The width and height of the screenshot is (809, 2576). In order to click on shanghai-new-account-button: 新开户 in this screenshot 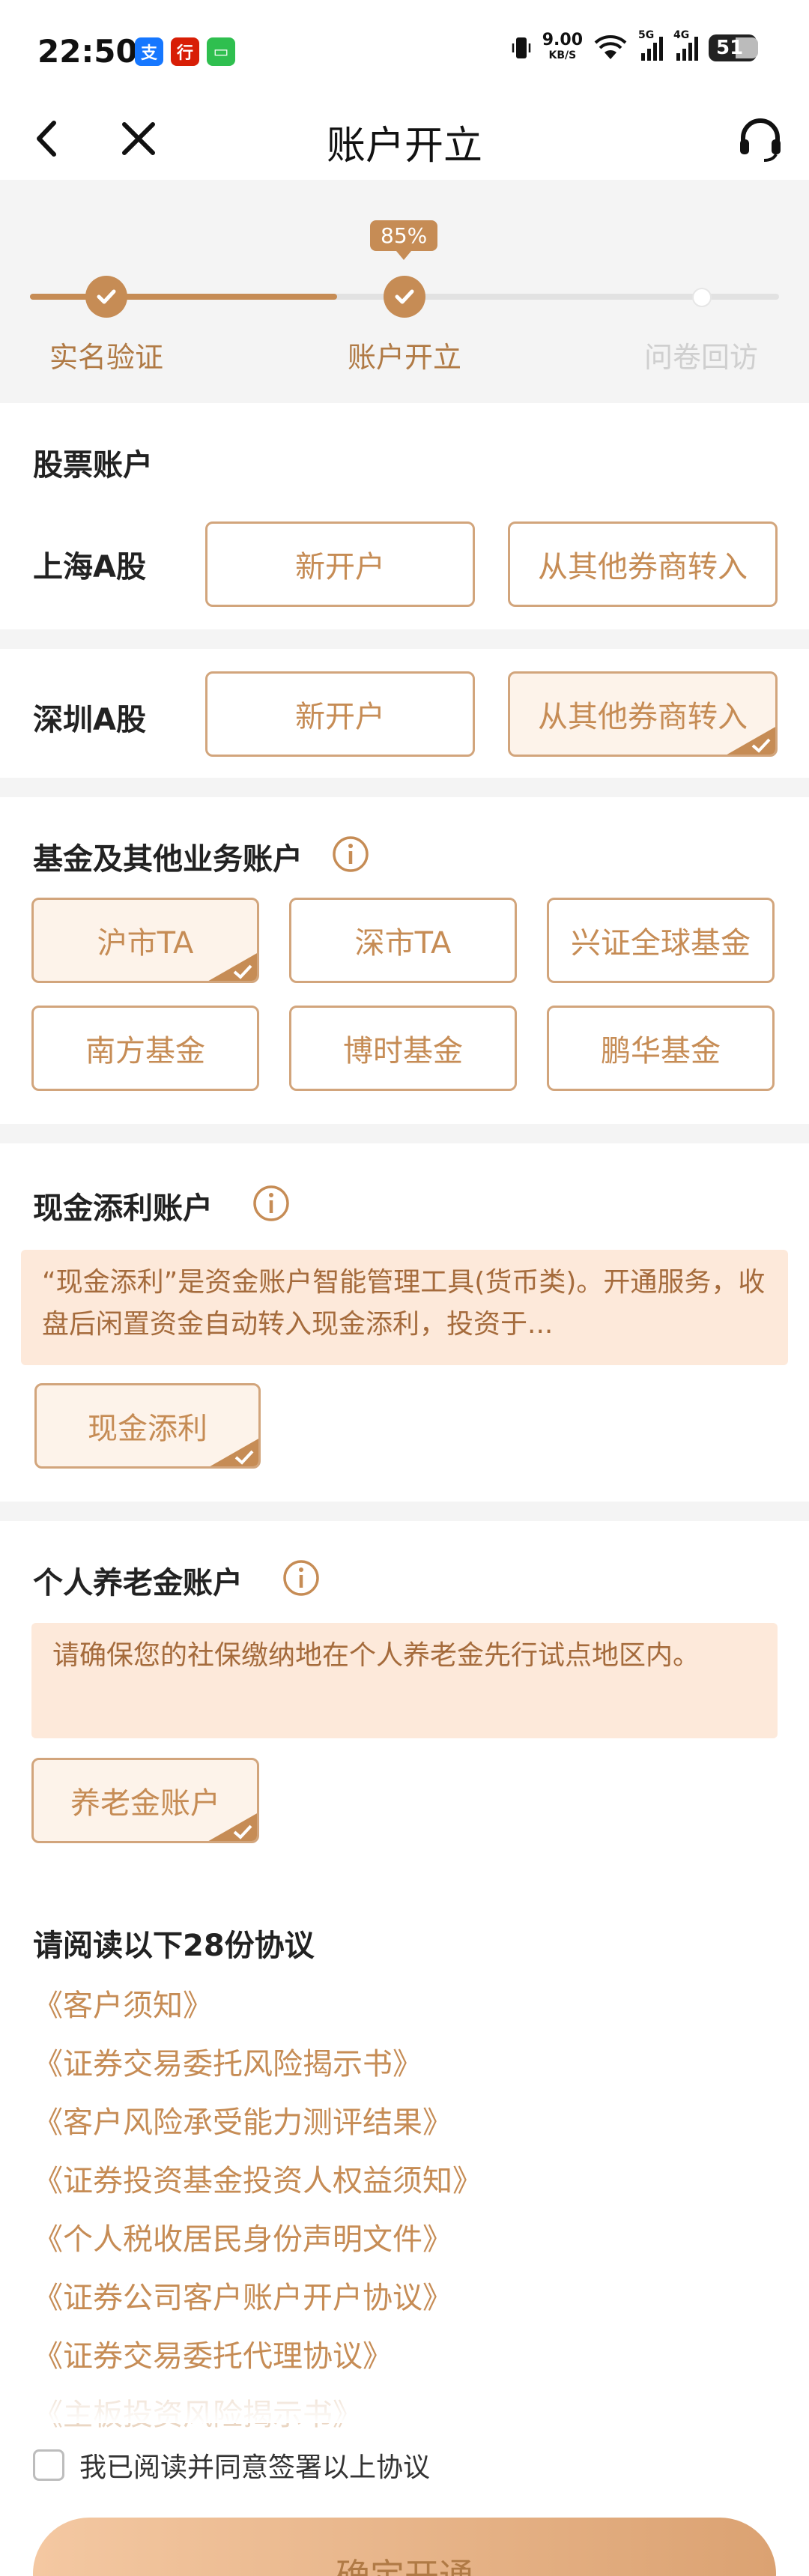, I will do `click(340, 564)`.